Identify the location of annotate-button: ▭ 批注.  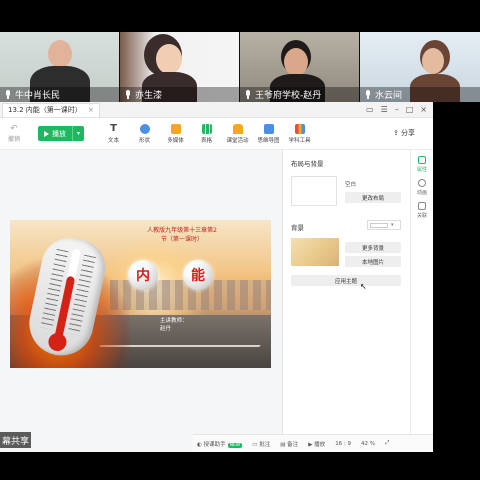
(261, 444).